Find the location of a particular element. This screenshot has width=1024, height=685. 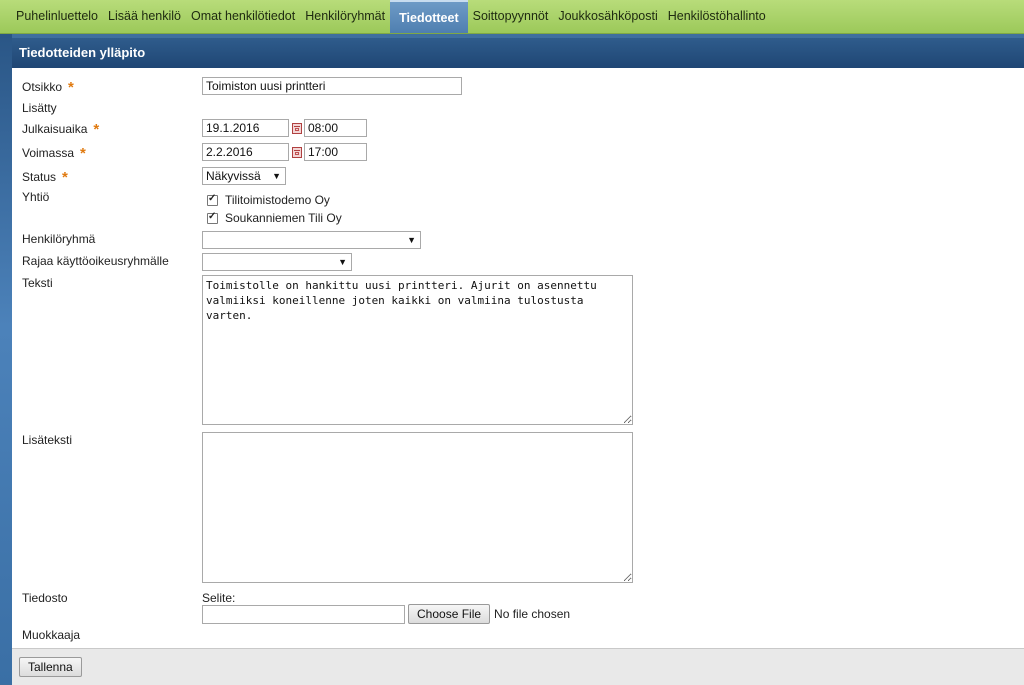

save-button: Tallenna is located at coordinates (50, 667).